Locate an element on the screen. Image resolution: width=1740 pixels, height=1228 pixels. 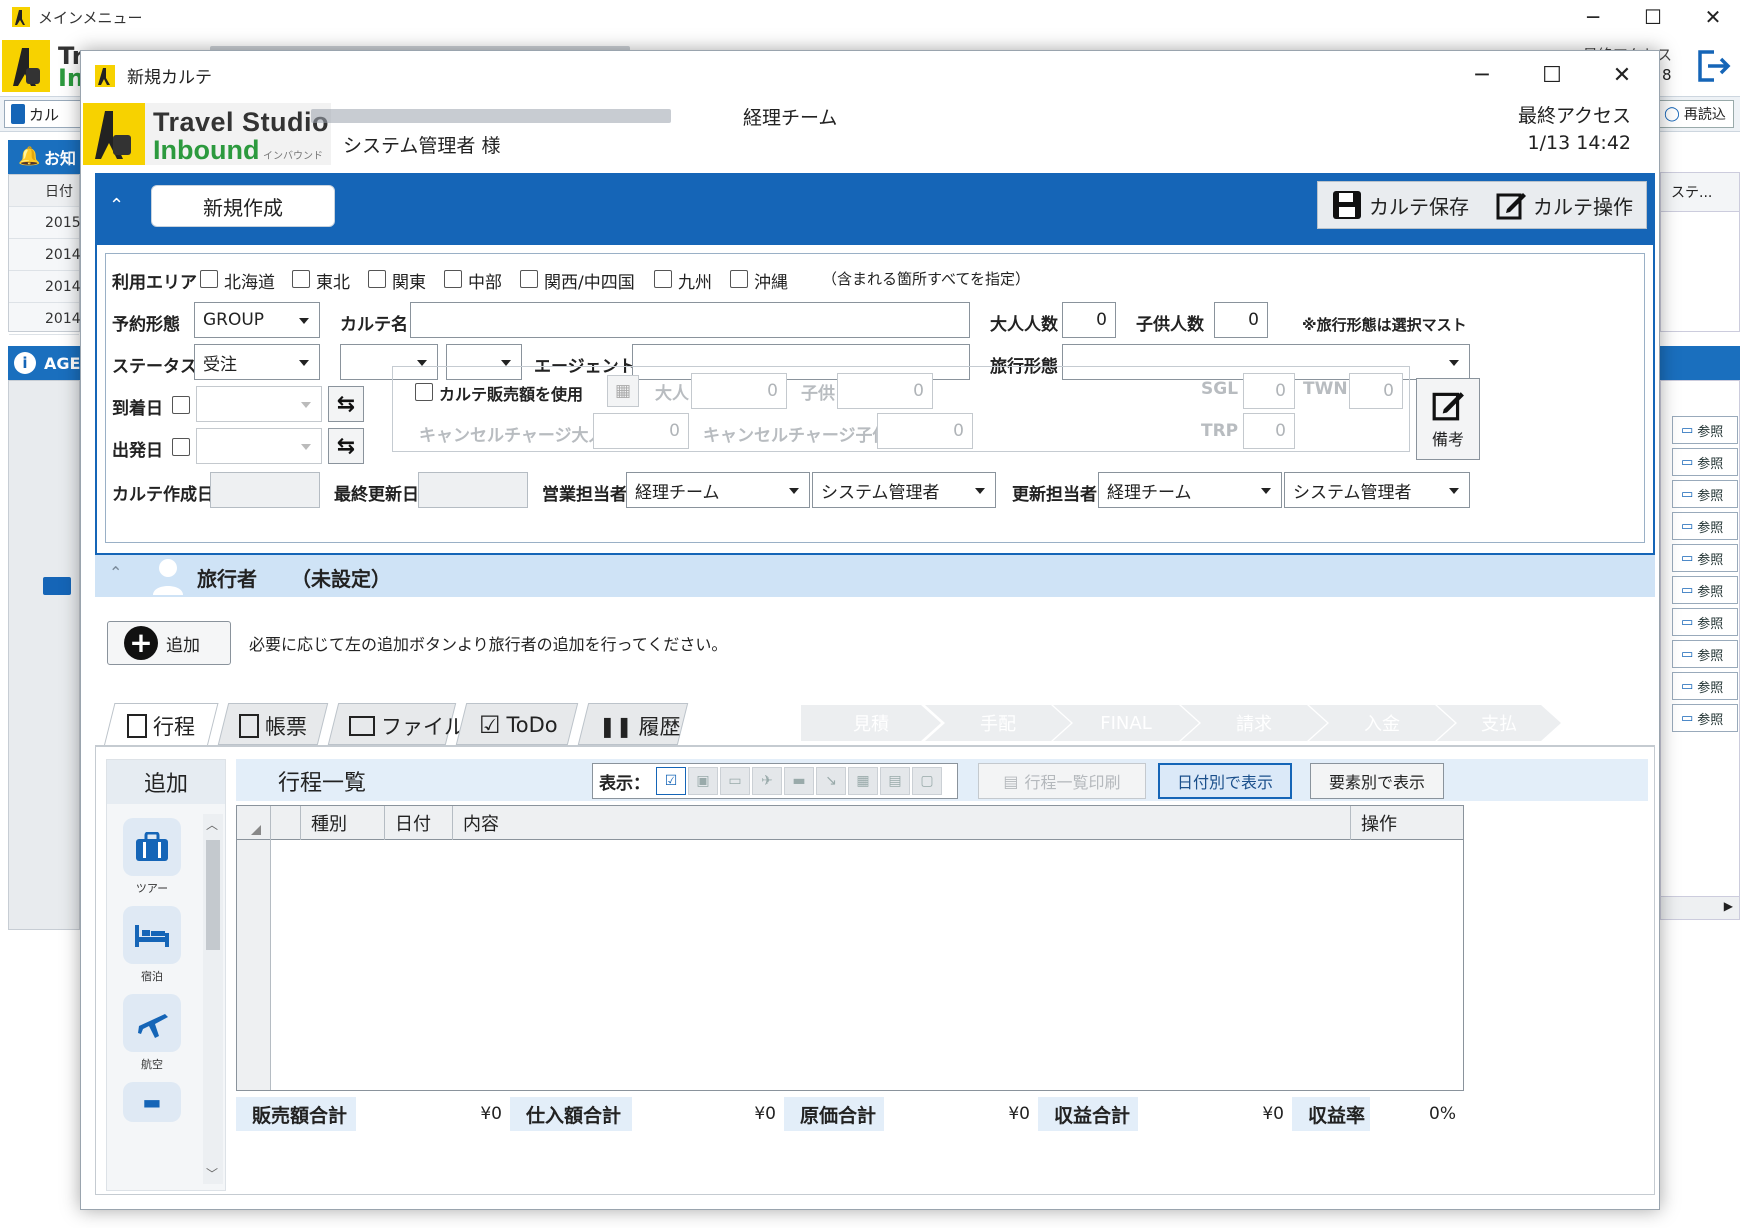
area-checkbox-kanto is located at coordinates (377, 279).